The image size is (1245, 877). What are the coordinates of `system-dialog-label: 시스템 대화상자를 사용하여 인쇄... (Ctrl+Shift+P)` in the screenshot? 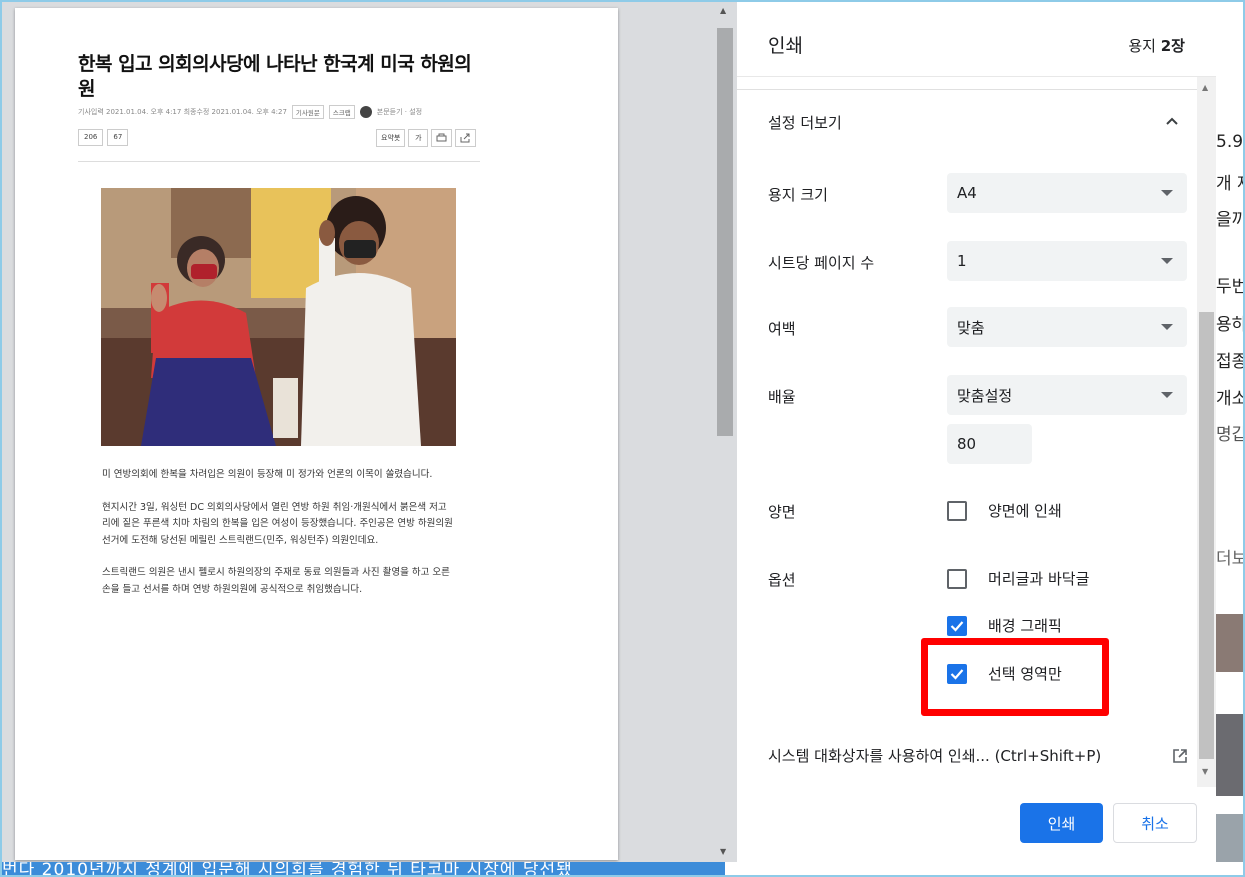 It's located at (935, 756).